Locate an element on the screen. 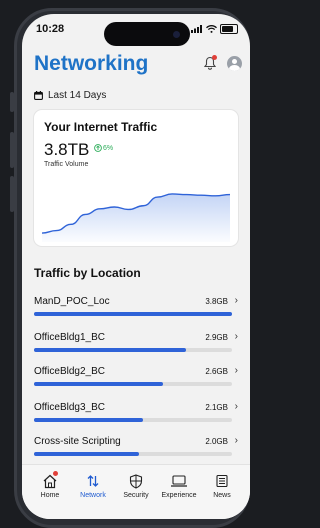 This screenshot has height=528, width=320. status-time: 10:28 is located at coordinates (50, 29).